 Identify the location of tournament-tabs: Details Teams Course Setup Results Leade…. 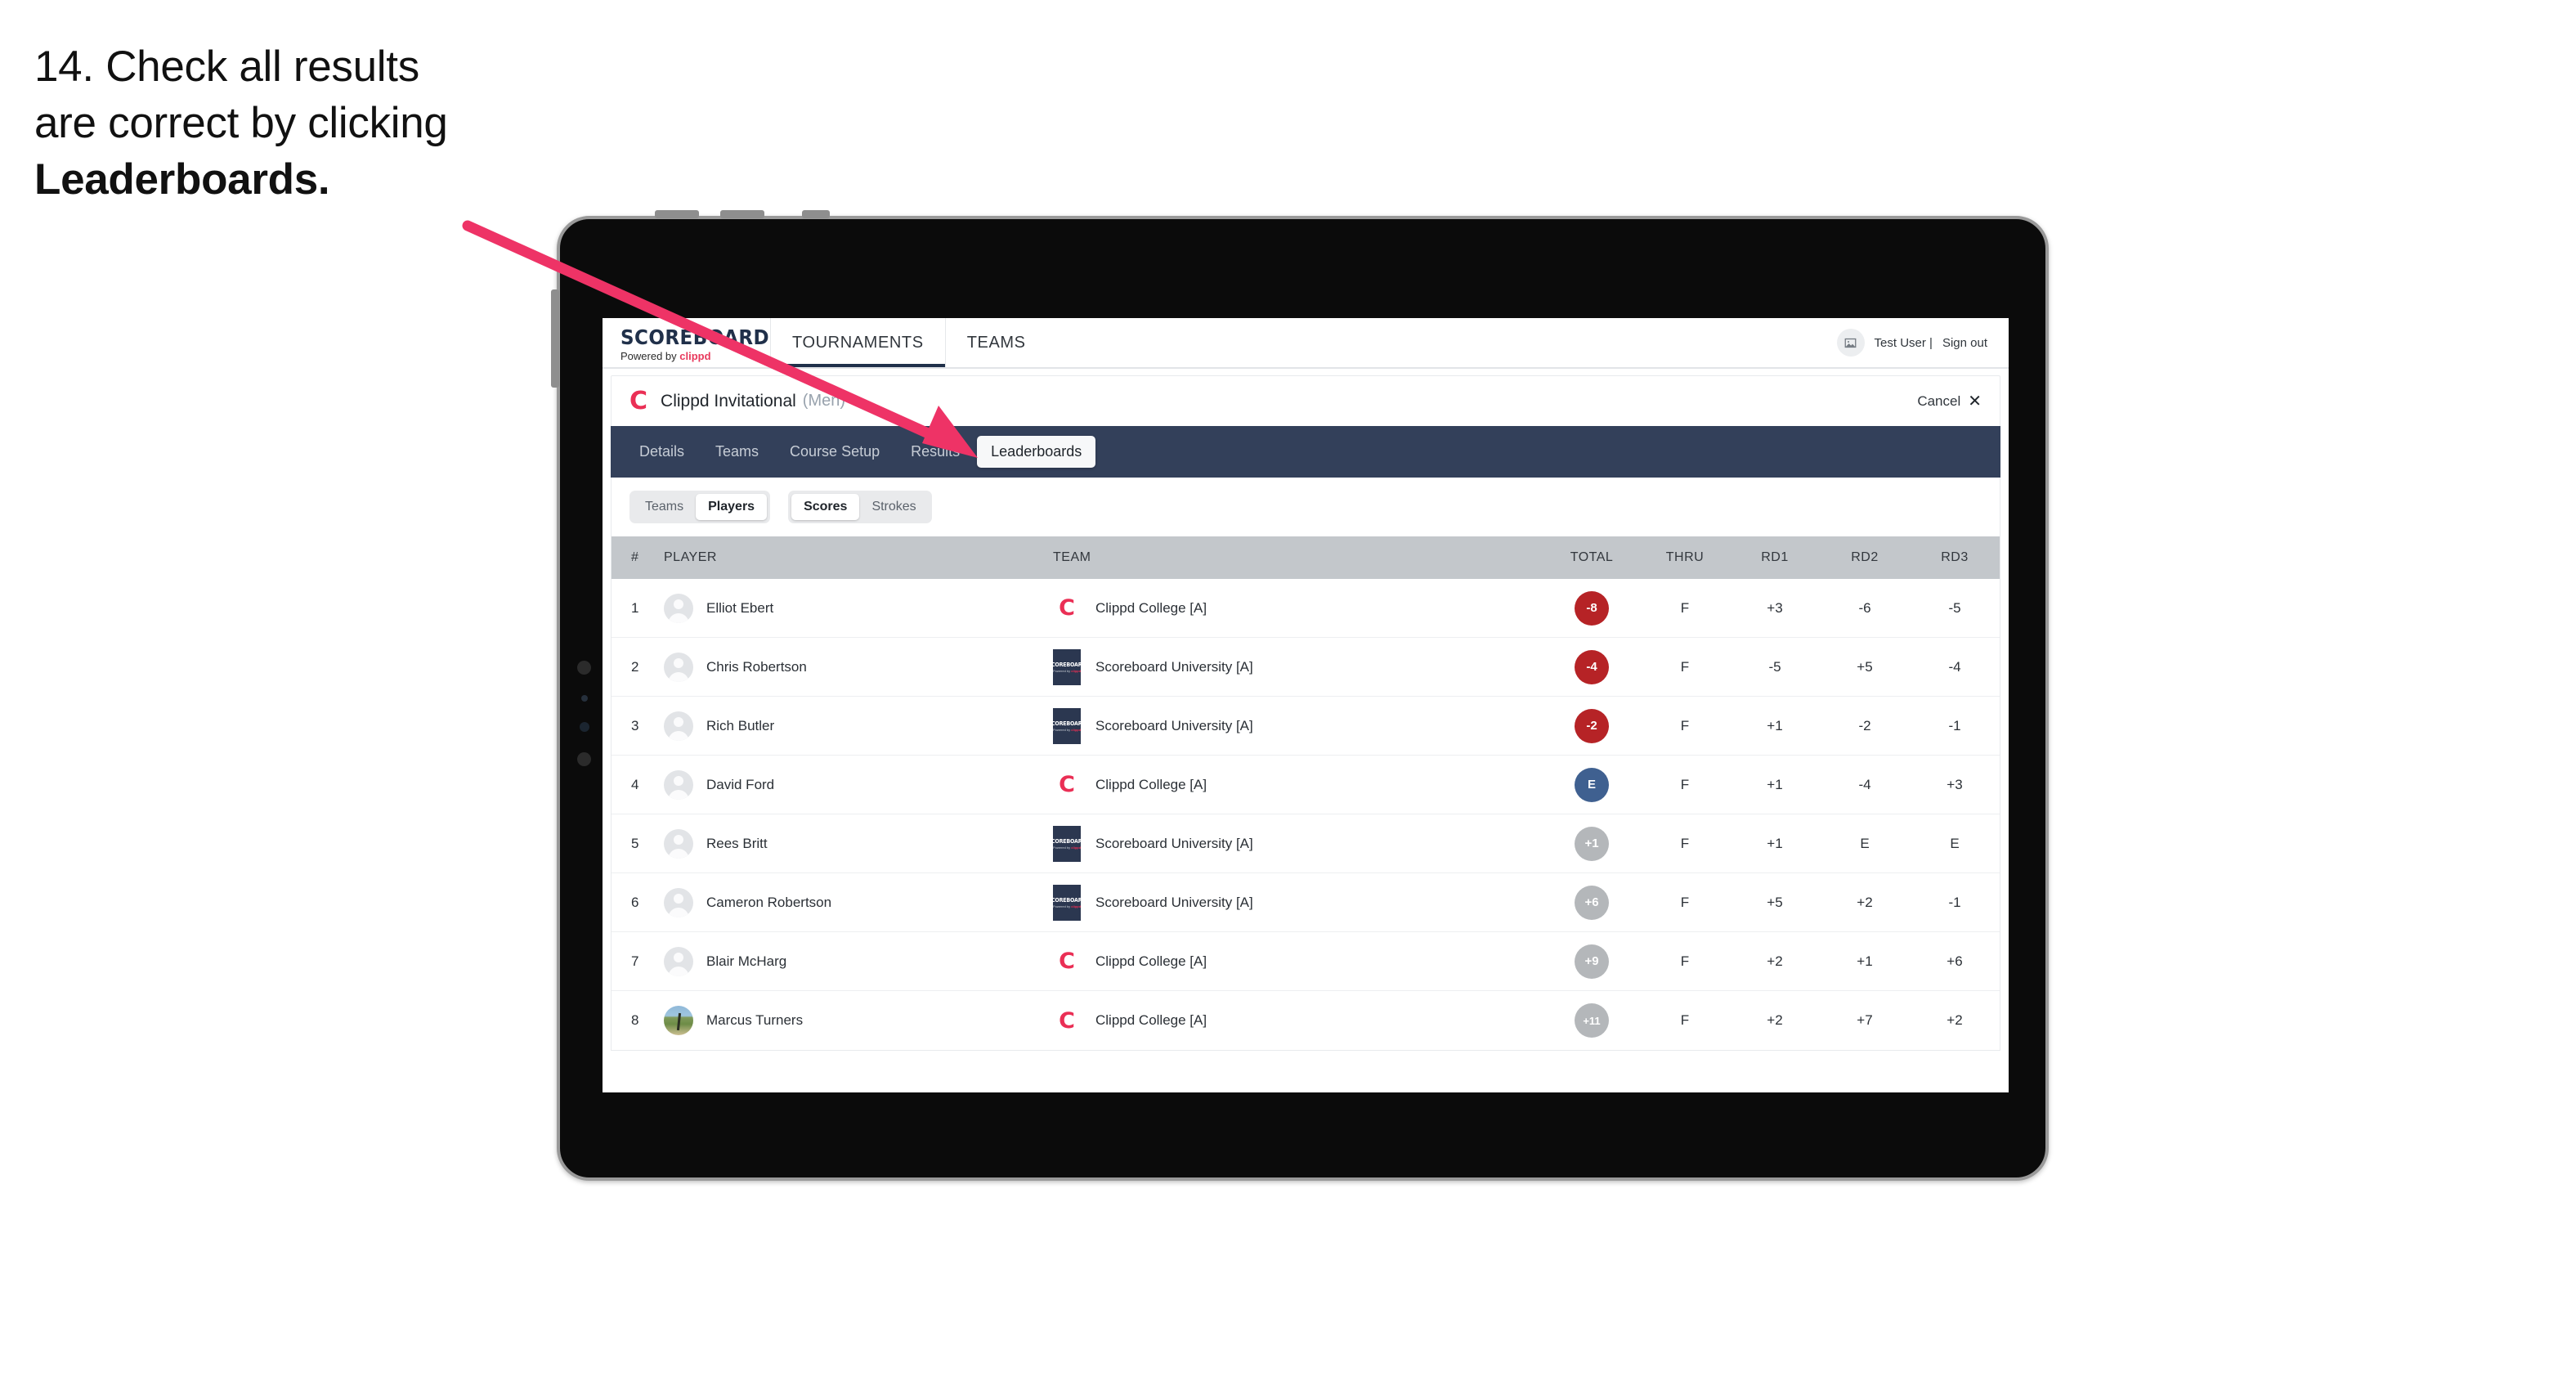
(1306, 452).